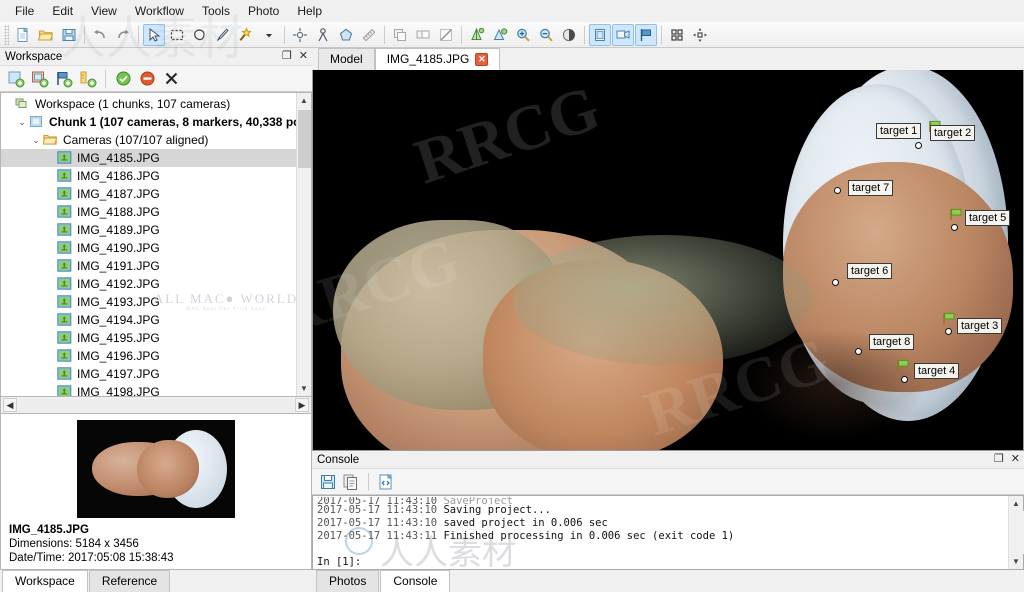 Image resolution: width=1024 pixels, height=592 pixels. What do you see at coordinates (953, 133) in the screenshot?
I see `marker-label: target 2` at bounding box center [953, 133].